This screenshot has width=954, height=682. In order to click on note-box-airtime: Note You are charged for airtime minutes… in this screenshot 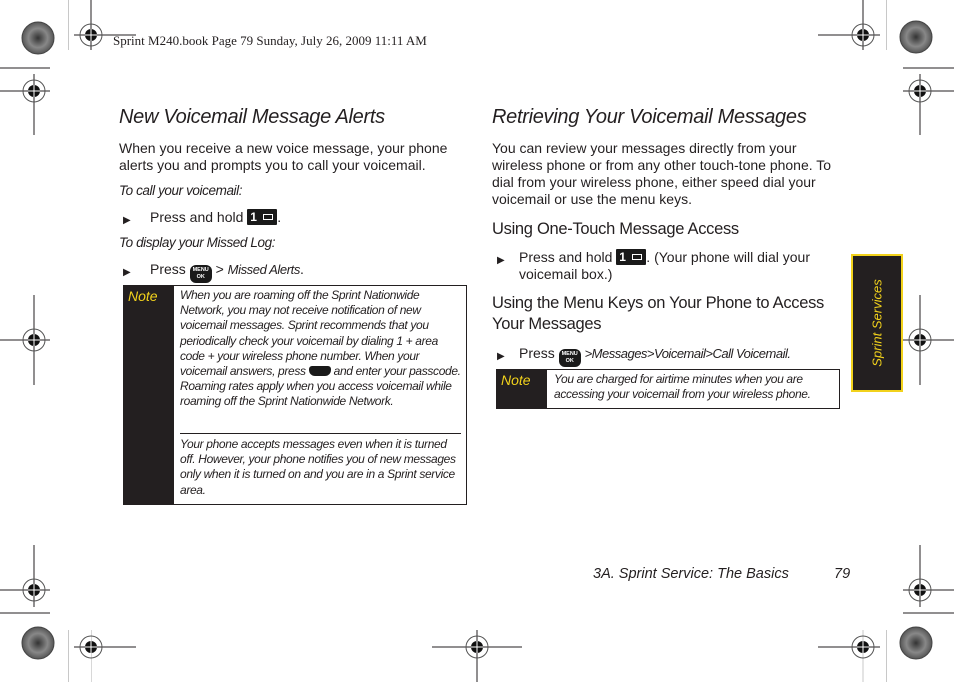, I will do `click(668, 389)`.